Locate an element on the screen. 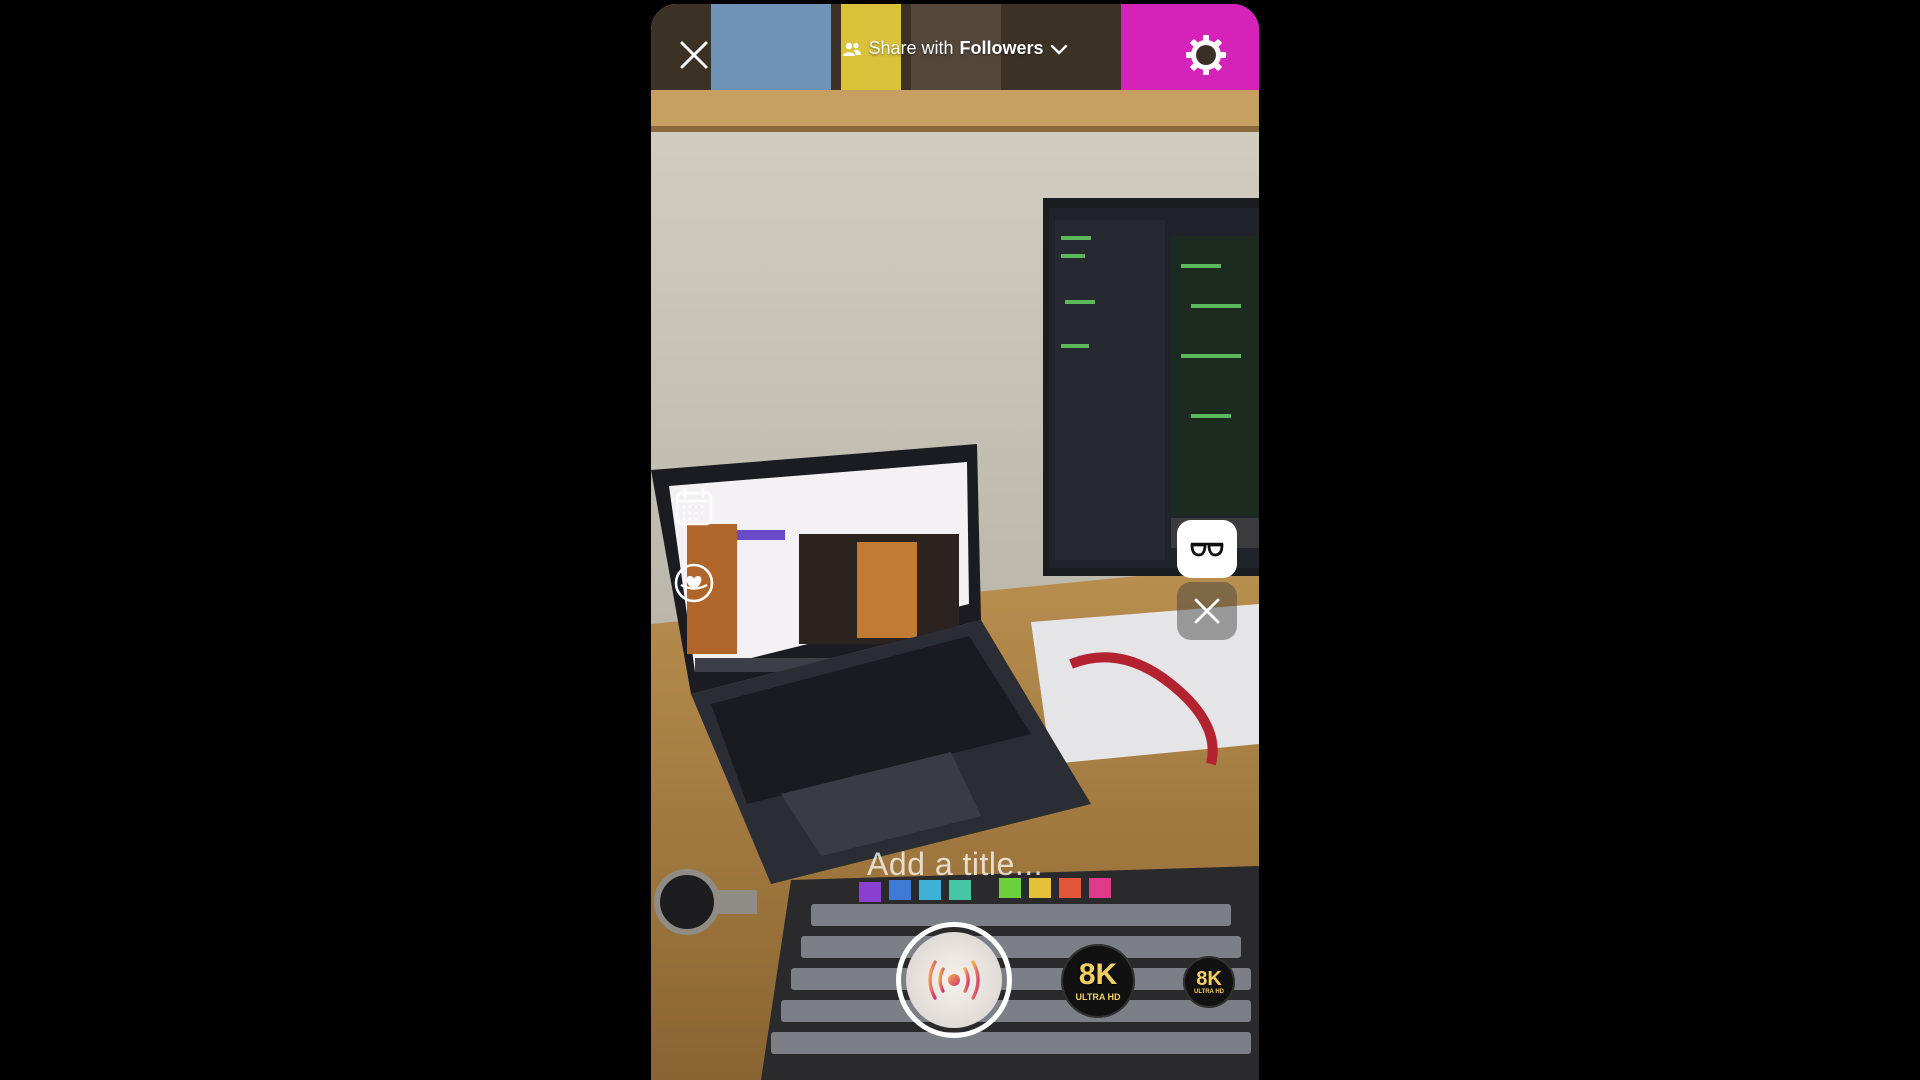 Image resolution: width=1920 pixels, height=1080 pixels. gear-icon is located at coordinates (1206, 55).